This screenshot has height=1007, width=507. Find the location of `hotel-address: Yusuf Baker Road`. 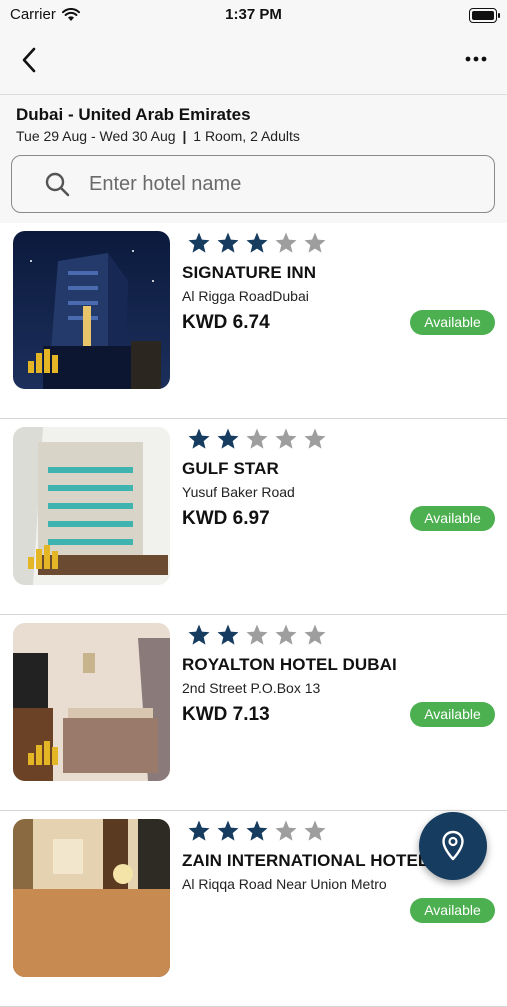

hotel-address: Yusuf Baker Road is located at coordinates (238, 492).